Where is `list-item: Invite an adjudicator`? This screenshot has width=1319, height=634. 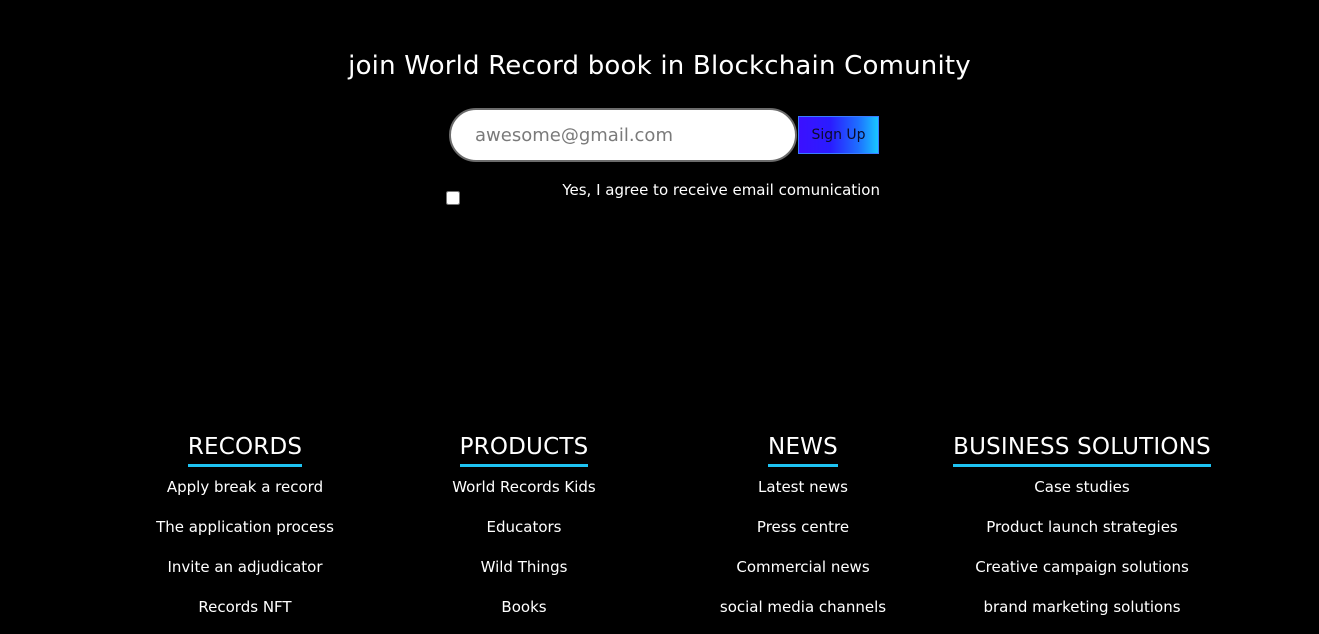
list-item: Invite an adjudicator is located at coordinates (245, 577).